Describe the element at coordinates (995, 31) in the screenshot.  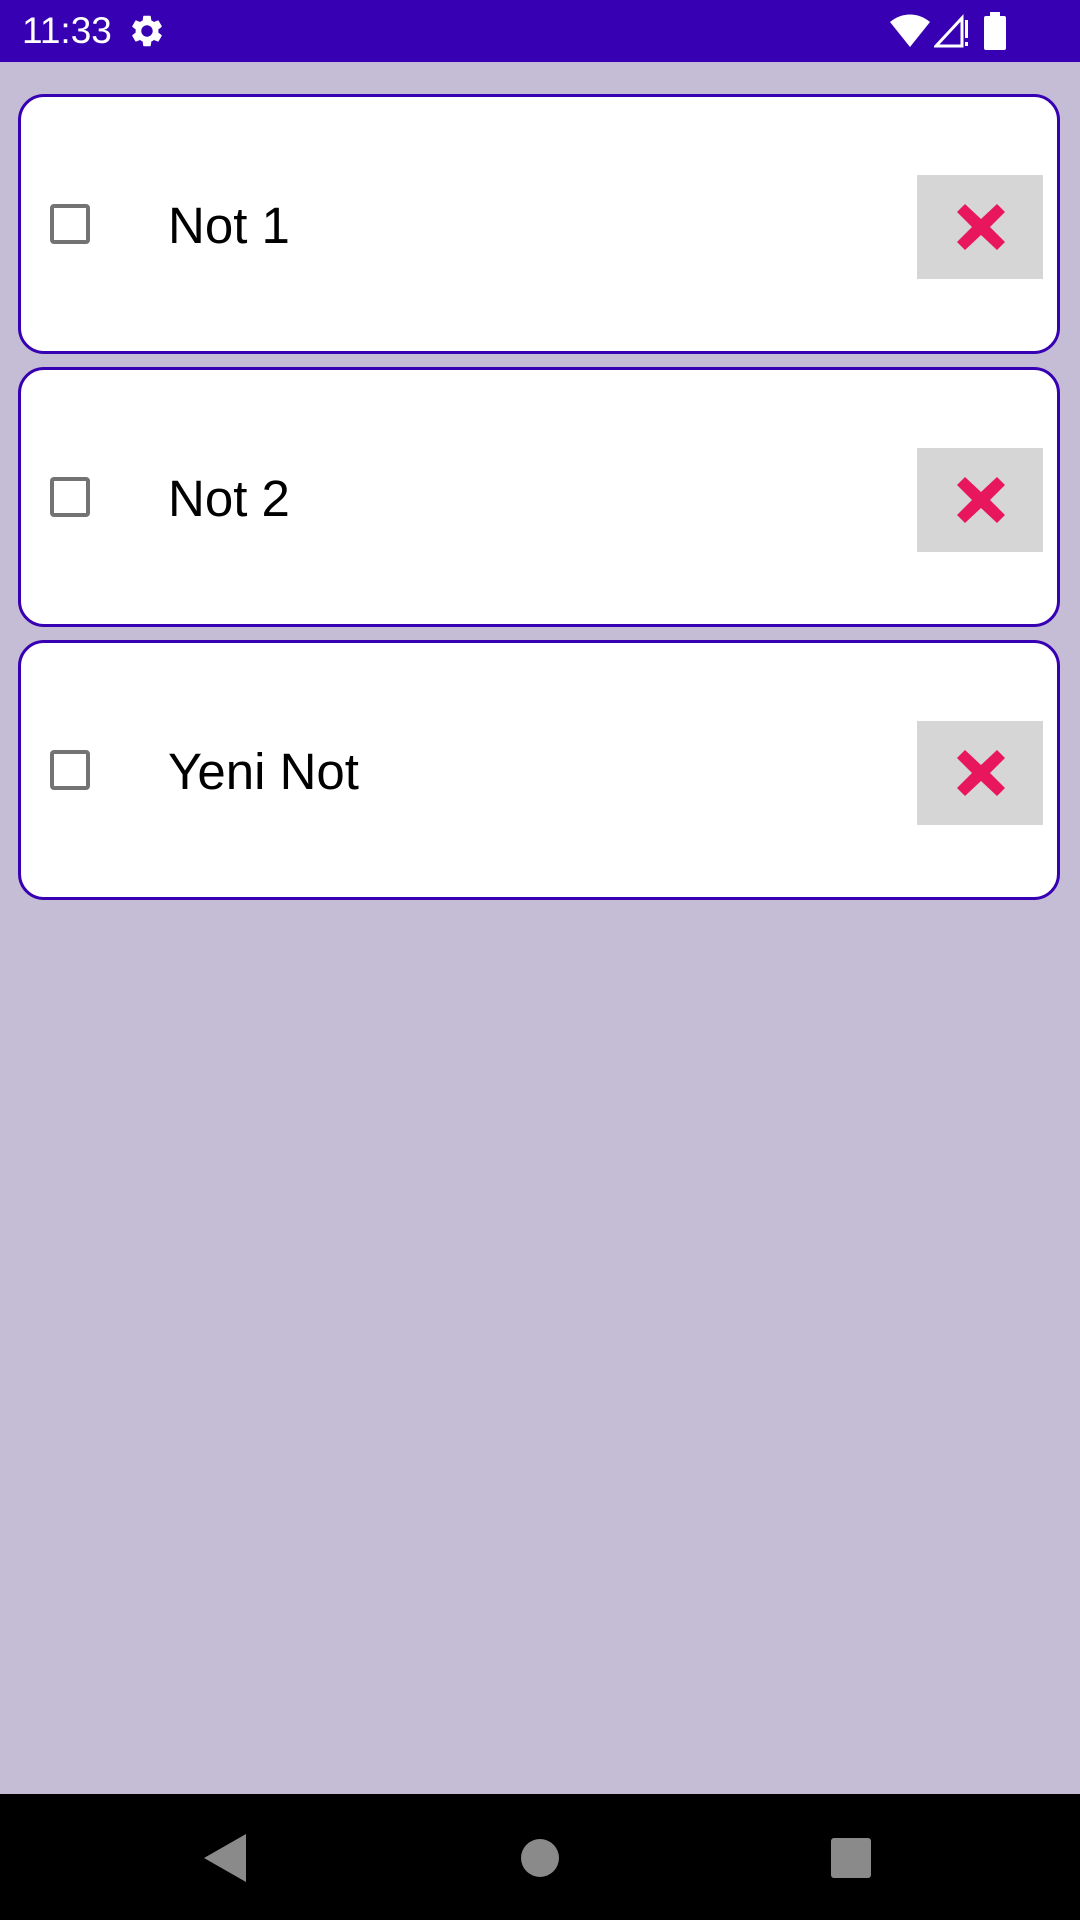
I see `battery-icon` at that location.